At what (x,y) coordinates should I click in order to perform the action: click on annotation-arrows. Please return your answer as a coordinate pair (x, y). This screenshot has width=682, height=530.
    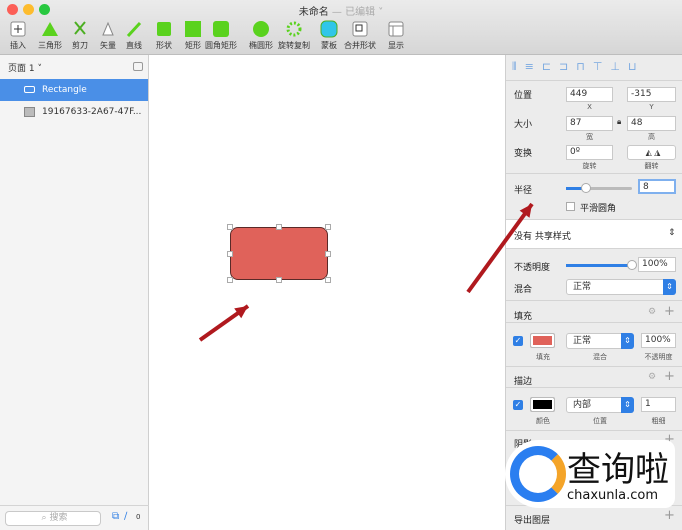
    Looking at the image, I should click on (366, 272).